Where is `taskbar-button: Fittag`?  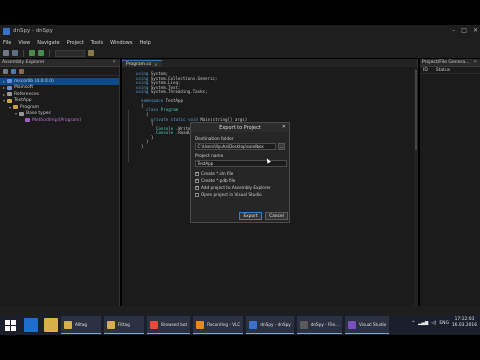
taskbar-button: Fittag is located at coordinates (124, 325).